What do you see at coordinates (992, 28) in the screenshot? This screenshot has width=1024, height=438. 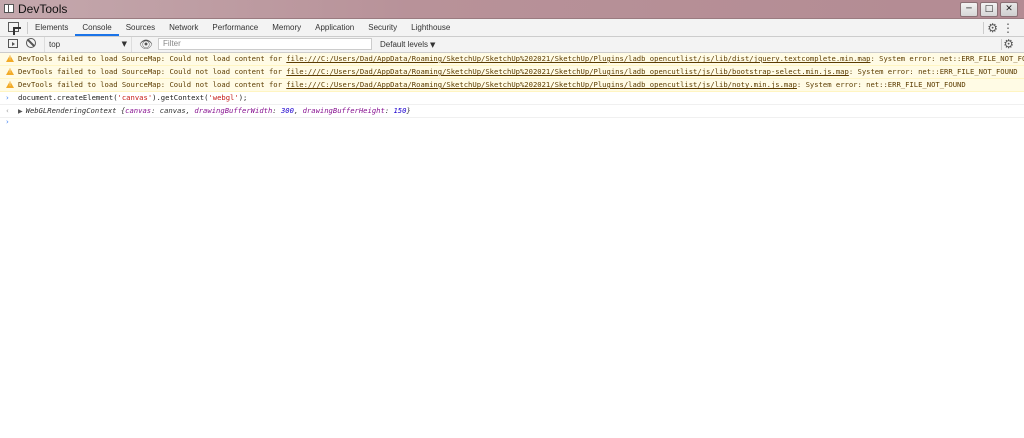 I see `settings-gear-icon: ⚙` at bounding box center [992, 28].